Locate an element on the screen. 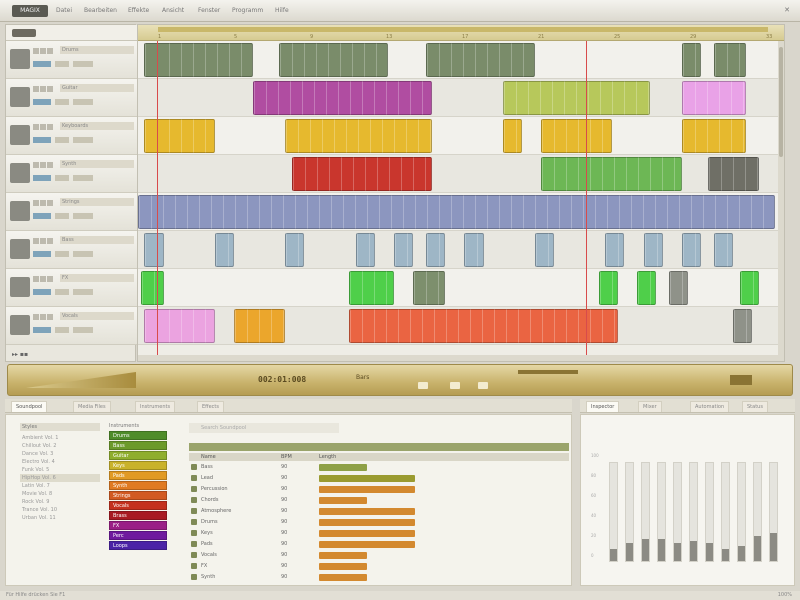 The height and width of the screenshot is (600, 800). track-toolbar-button is located at coordinates (24, 33).